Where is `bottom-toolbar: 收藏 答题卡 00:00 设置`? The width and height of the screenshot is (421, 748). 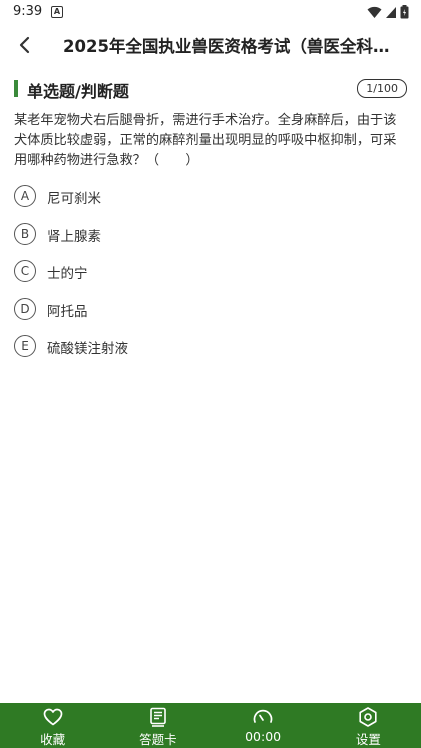
bottom-toolbar: 收藏 答题卡 00:00 设置 is located at coordinates (210, 725).